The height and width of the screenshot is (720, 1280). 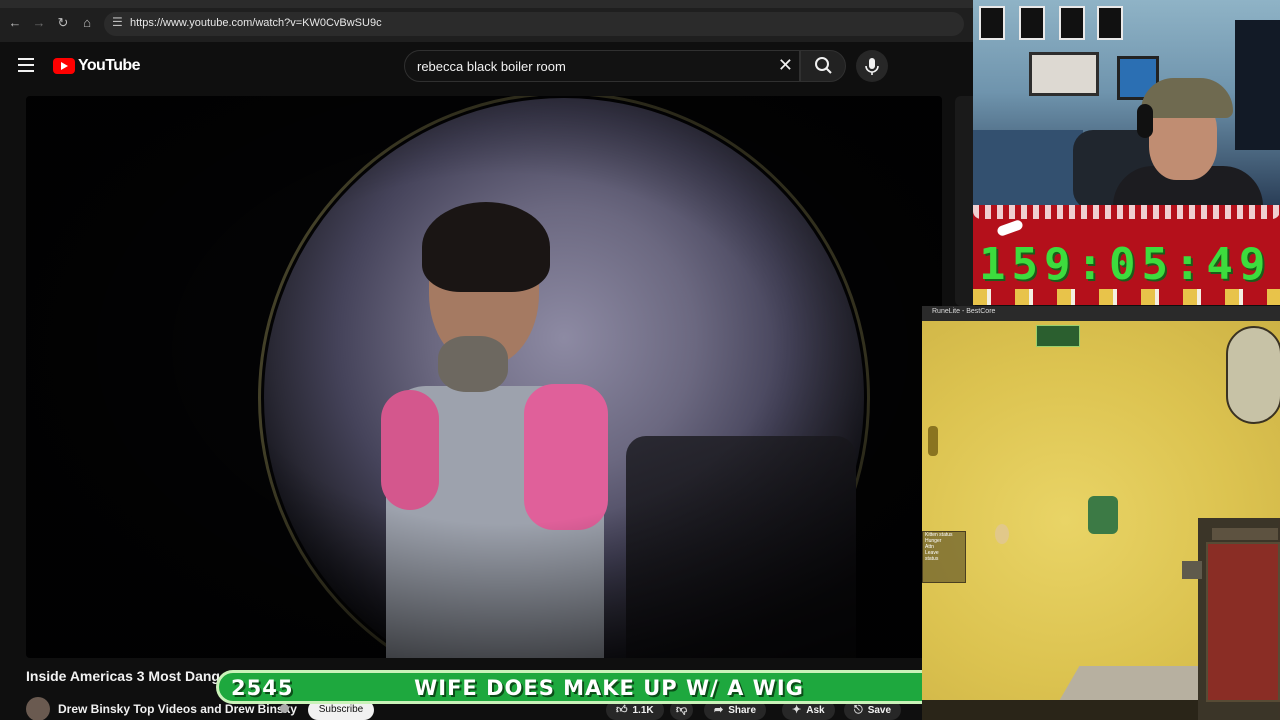 What do you see at coordinates (1002, 534) in the screenshot?
I see `ground-item` at bounding box center [1002, 534].